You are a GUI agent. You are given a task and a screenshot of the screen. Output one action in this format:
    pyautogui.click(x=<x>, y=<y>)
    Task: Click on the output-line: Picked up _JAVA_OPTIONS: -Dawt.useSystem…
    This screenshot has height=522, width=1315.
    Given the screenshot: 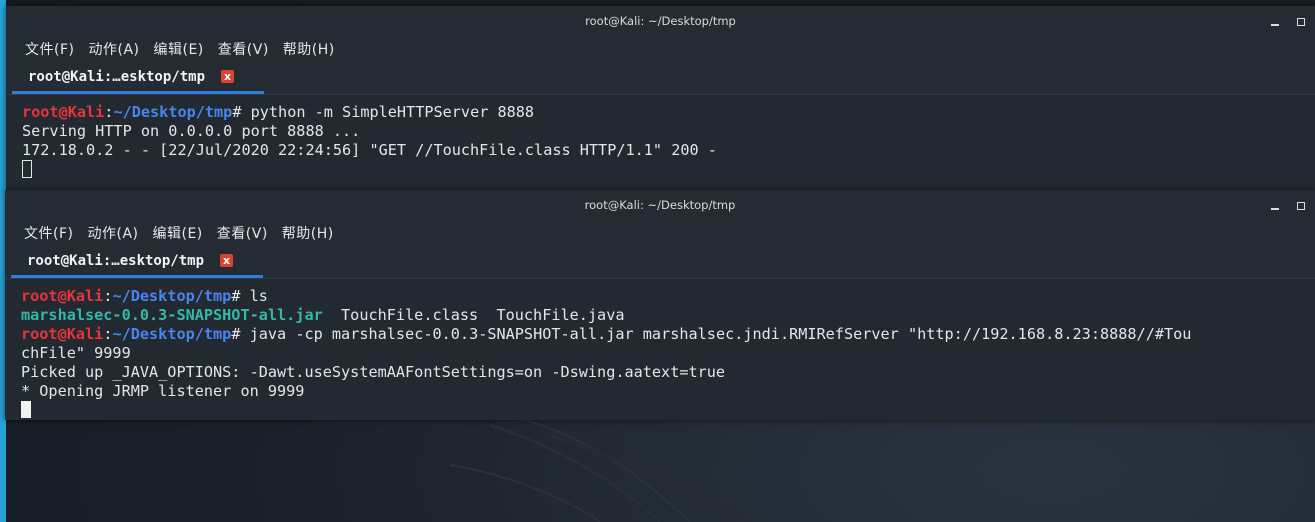 What is the action you would take?
    pyautogui.click(x=373, y=372)
    